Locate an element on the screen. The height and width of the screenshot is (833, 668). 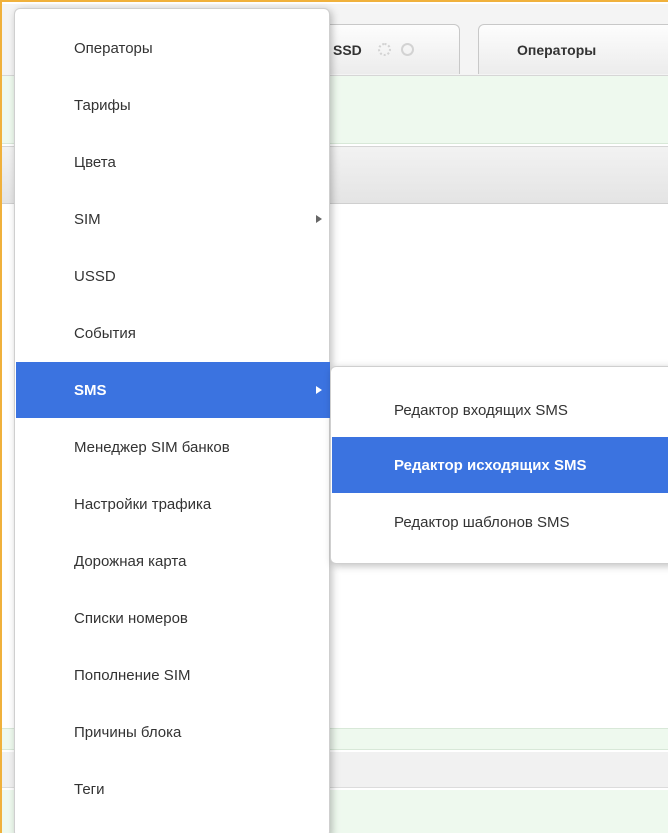
menu-item-label: SMS is located at coordinates (90, 390).